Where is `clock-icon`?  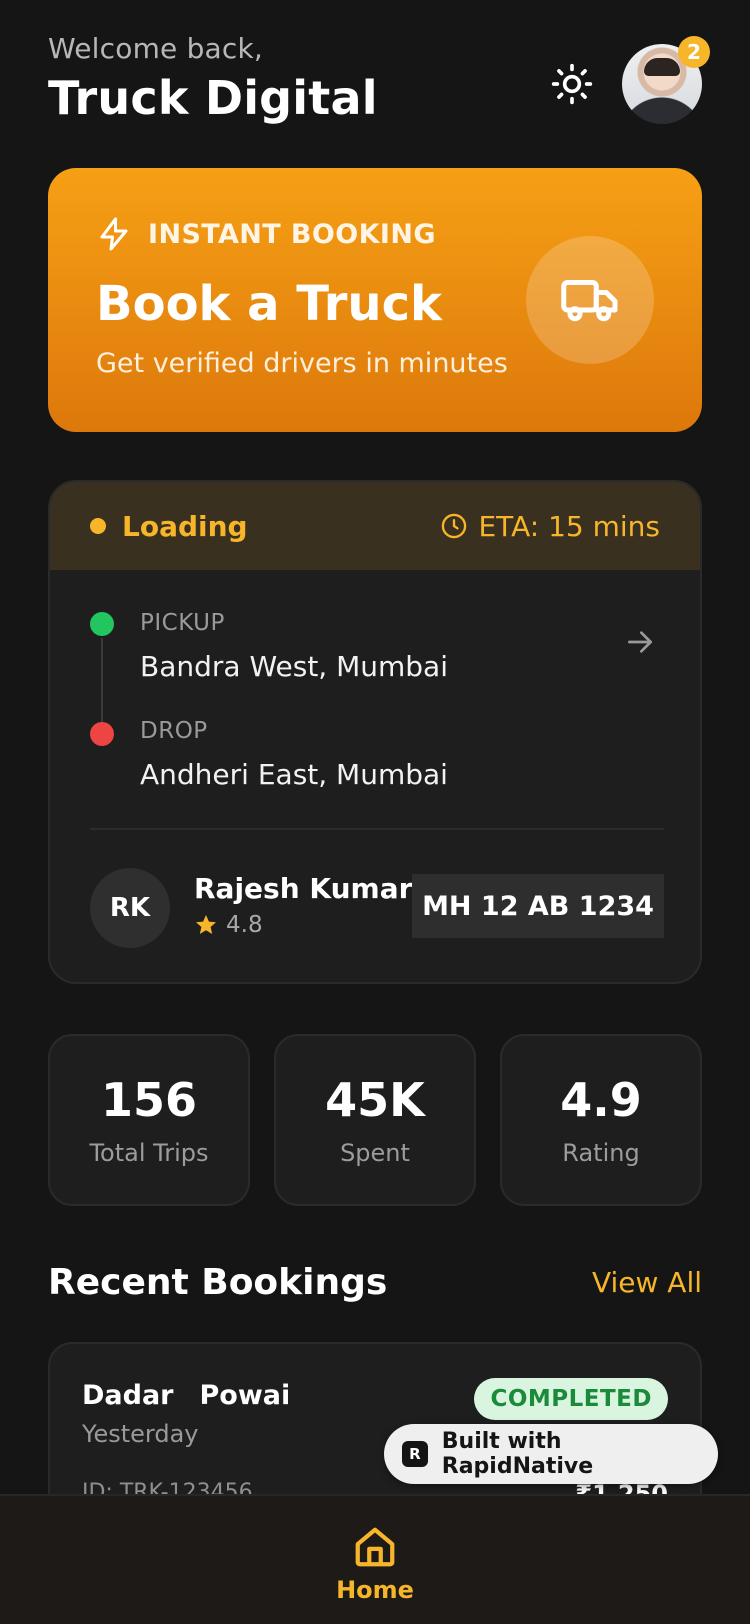 clock-icon is located at coordinates (454, 526).